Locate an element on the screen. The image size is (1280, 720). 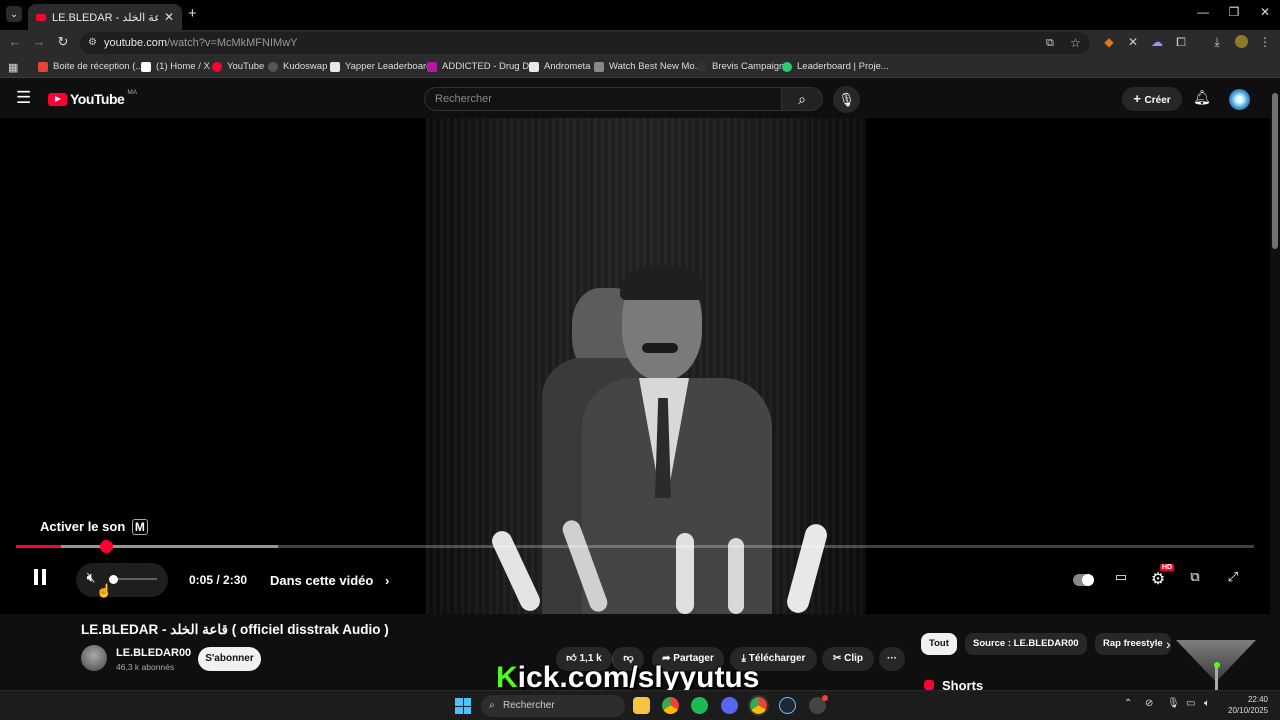
chip-rap-freestyle: Rap freestyle is located at coordinates (1133, 644).